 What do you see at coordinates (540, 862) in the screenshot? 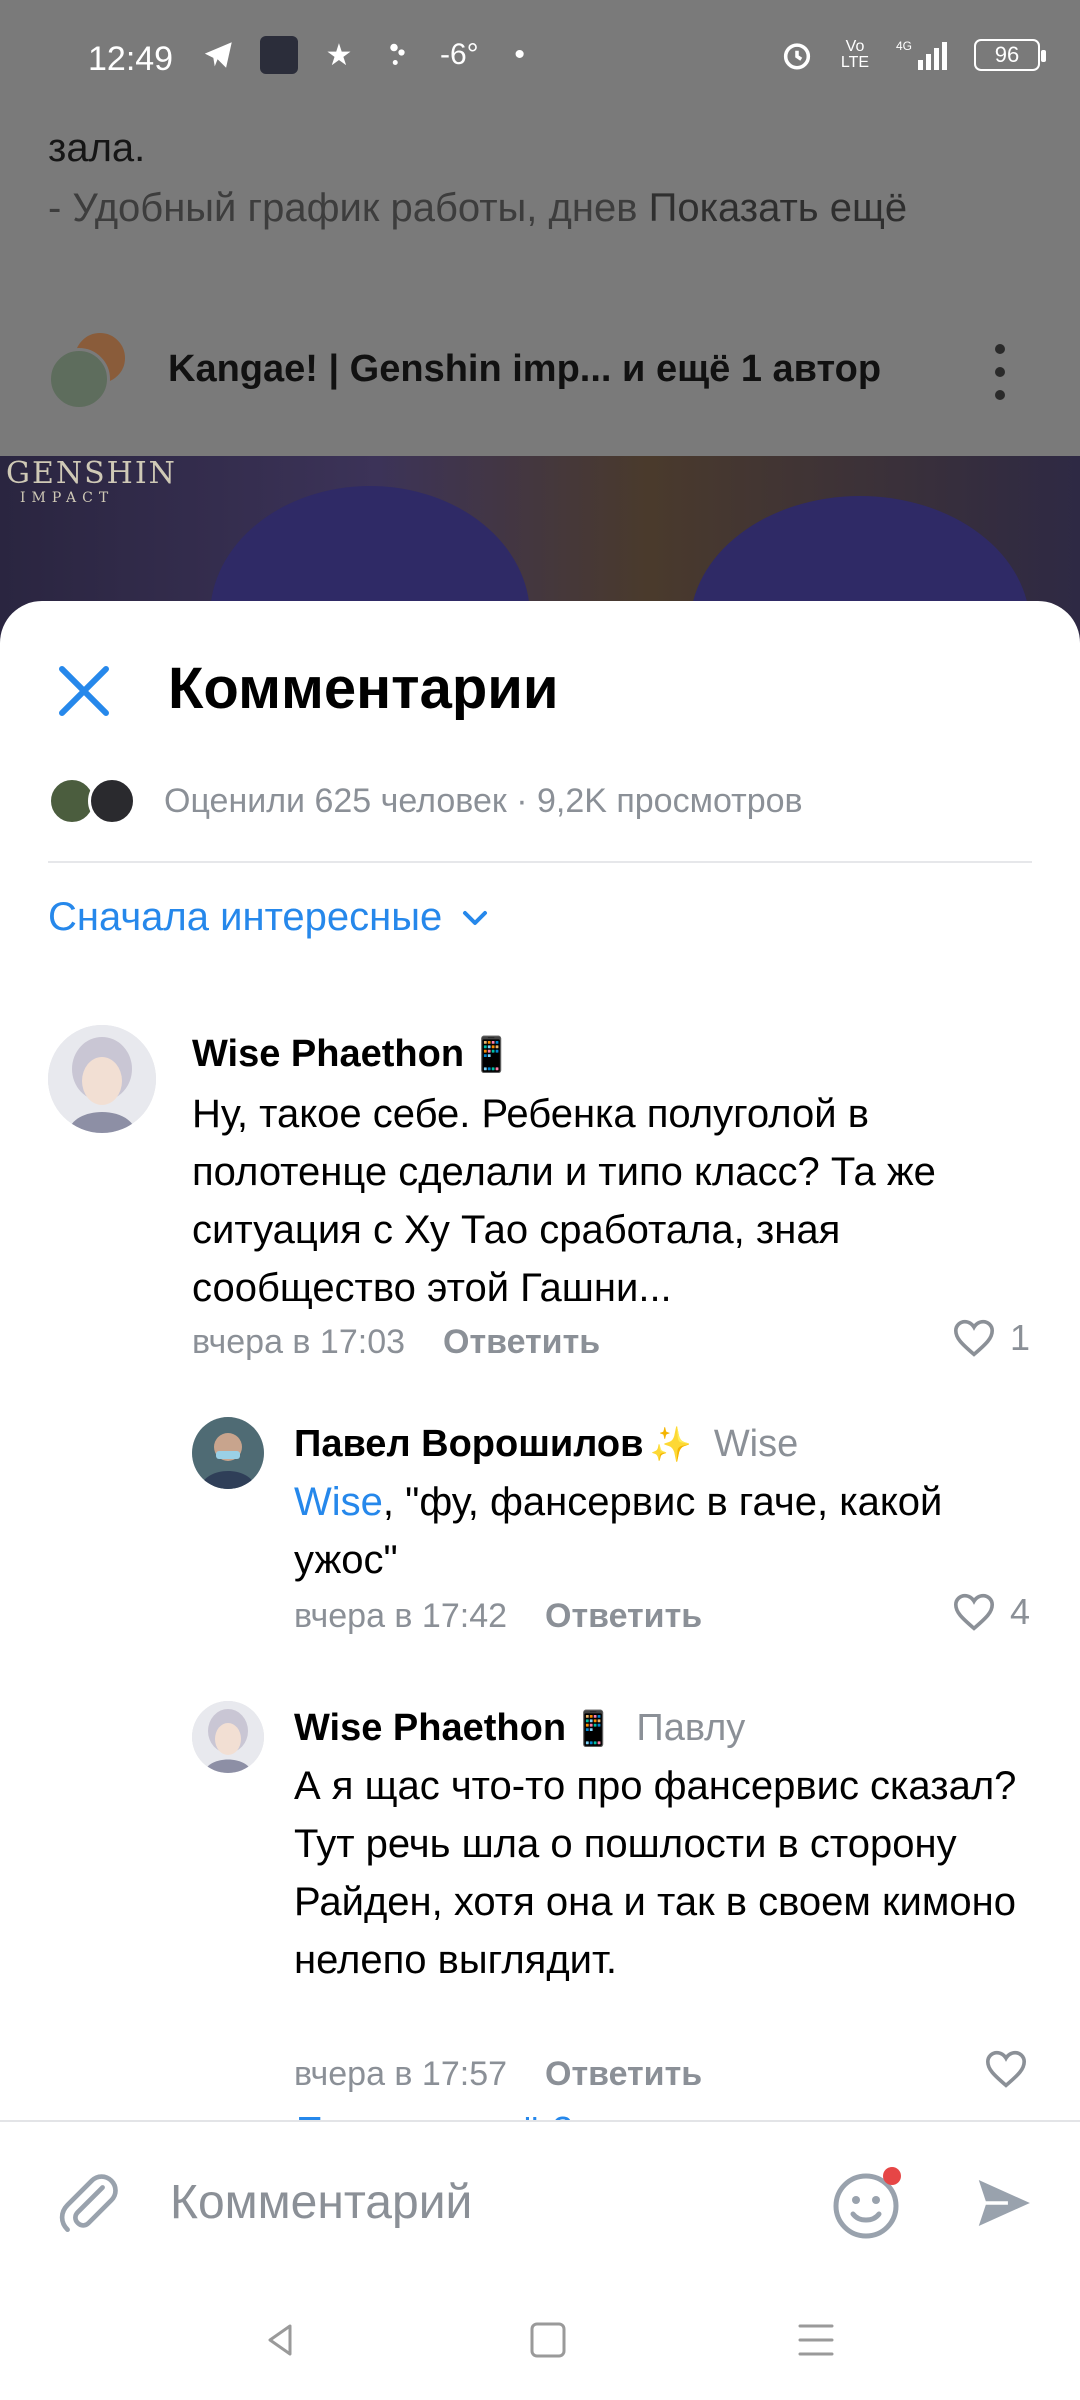
I see `divider` at bounding box center [540, 862].